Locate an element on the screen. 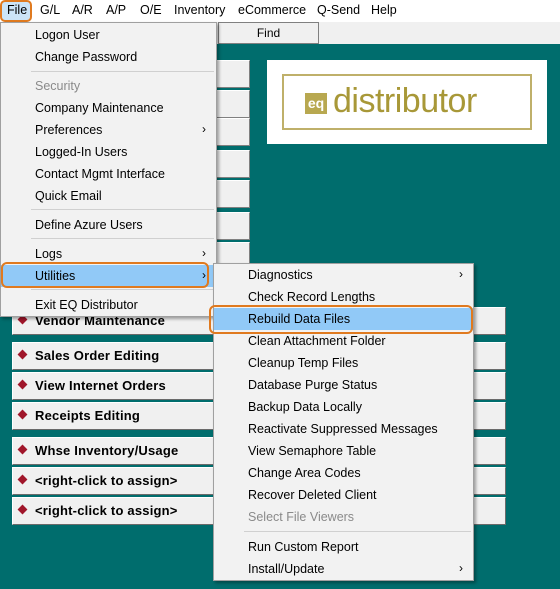  menu-item-change-password: Change Password is located at coordinates (108, 57).